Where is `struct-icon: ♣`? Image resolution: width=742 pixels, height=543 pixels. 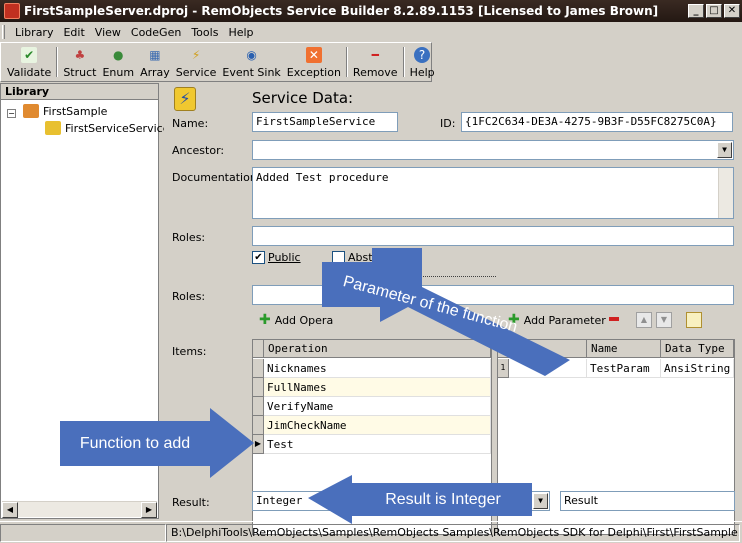
struct-icon: ♣ is located at coordinates (80, 55).